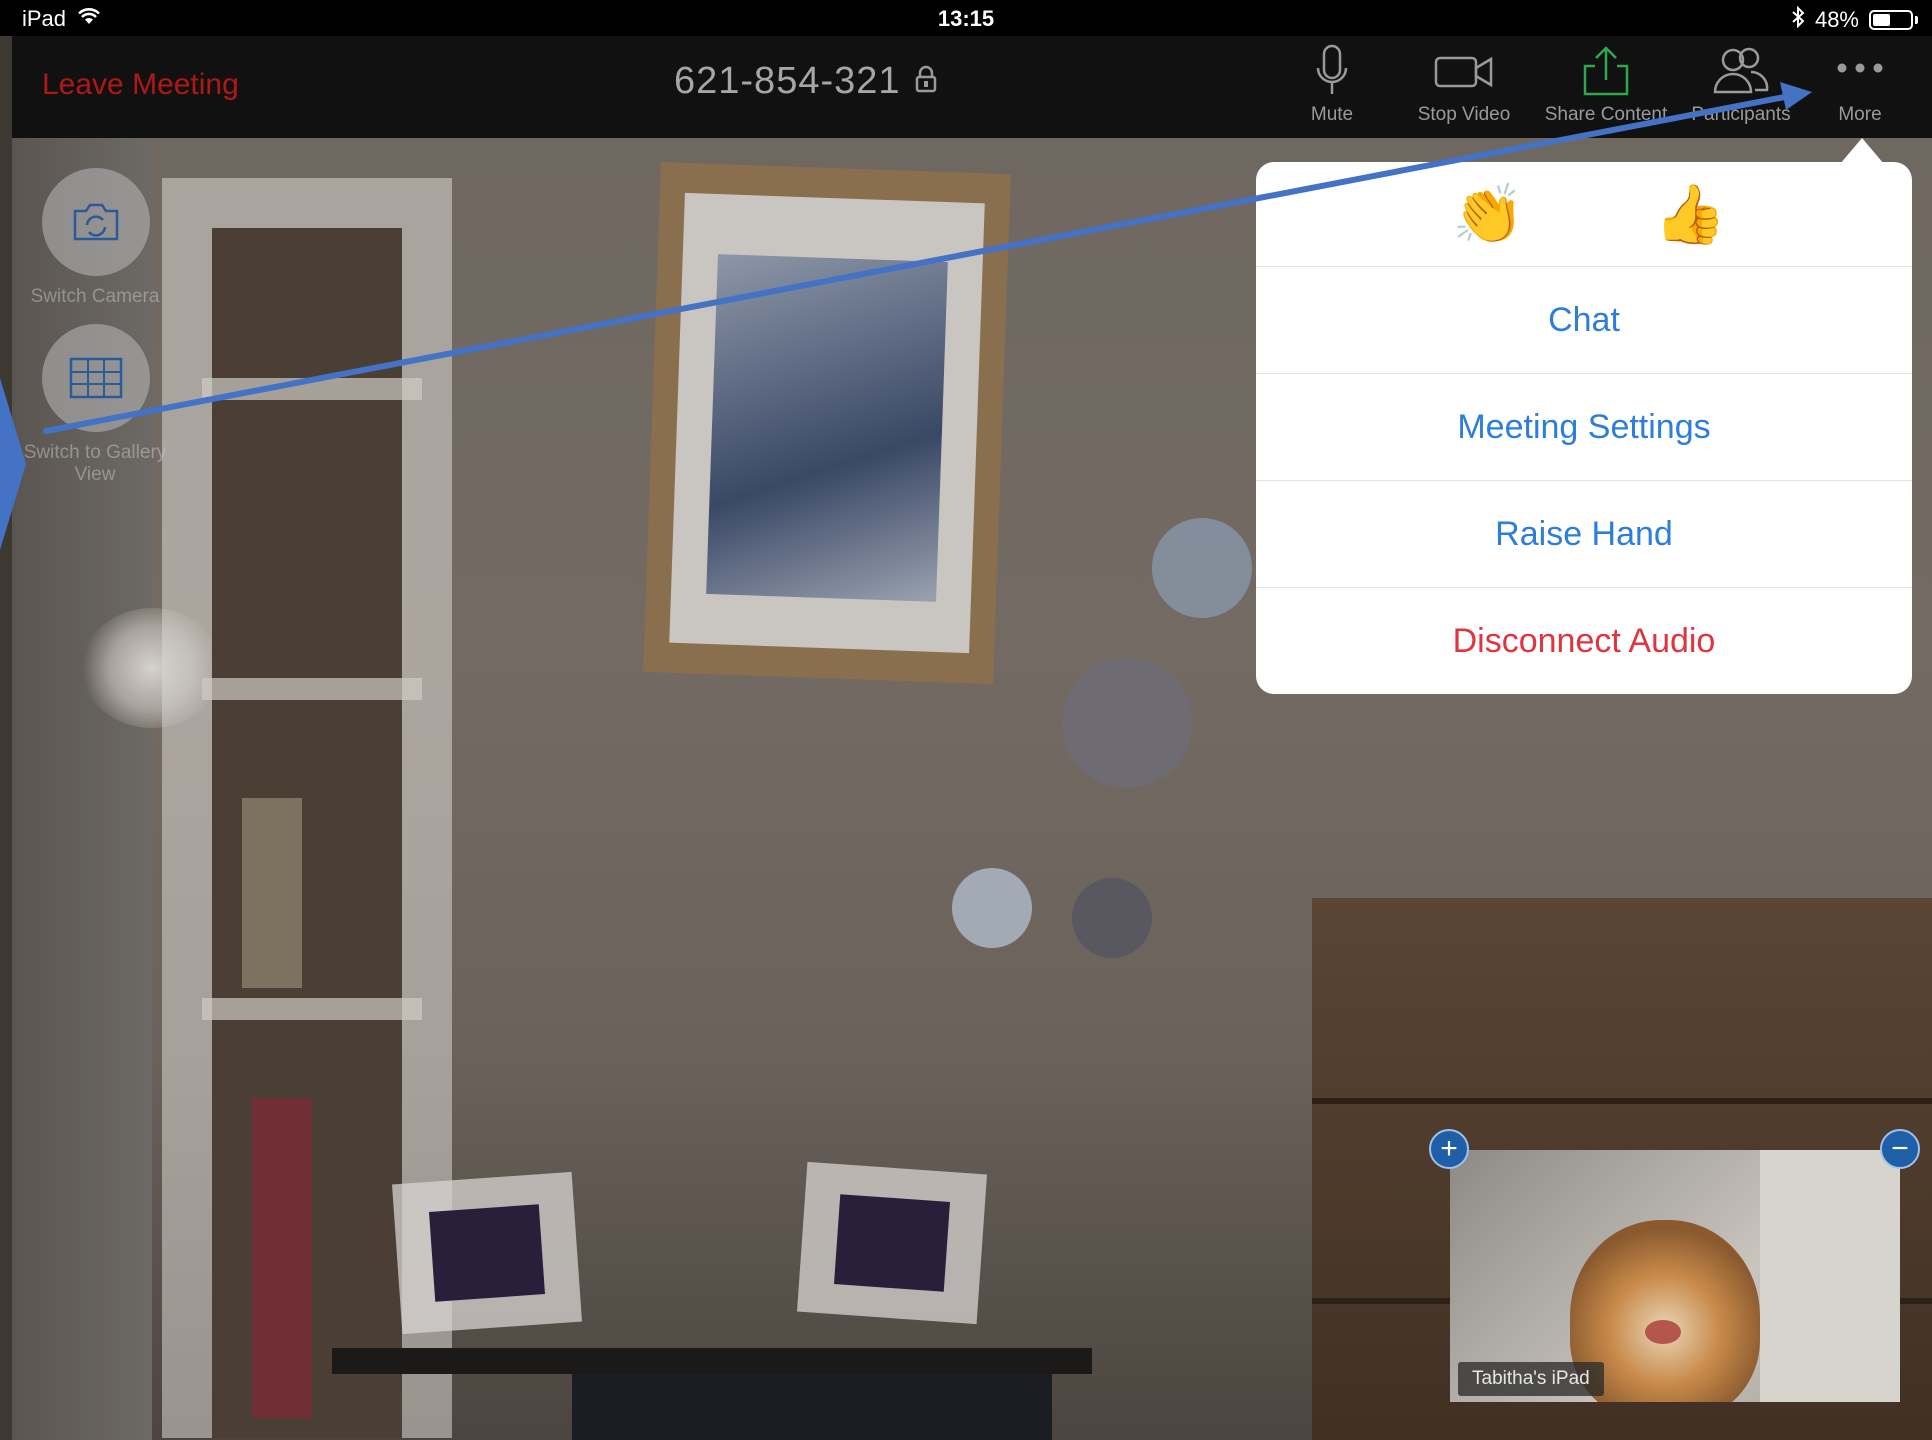 The width and height of the screenshot is (1932, 1440). What do you see at coordinates (1690, 215) in the screenshot?
I see `thumbs-up-reaction-button: 👍` at bounding box center [1690, 215].